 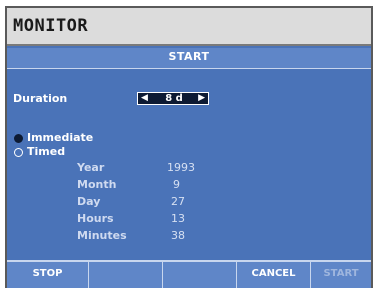 I want to click on year-value: 1993, so click(x=181, y=167).